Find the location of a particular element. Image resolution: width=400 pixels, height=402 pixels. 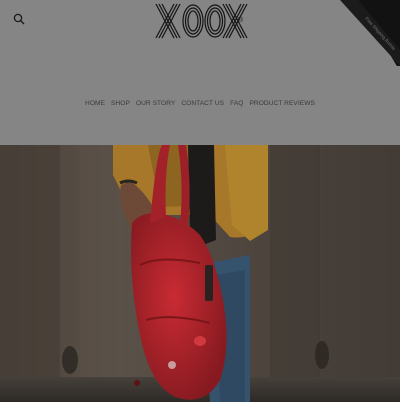

corner-ribbon is located at coordinates (370, 33).